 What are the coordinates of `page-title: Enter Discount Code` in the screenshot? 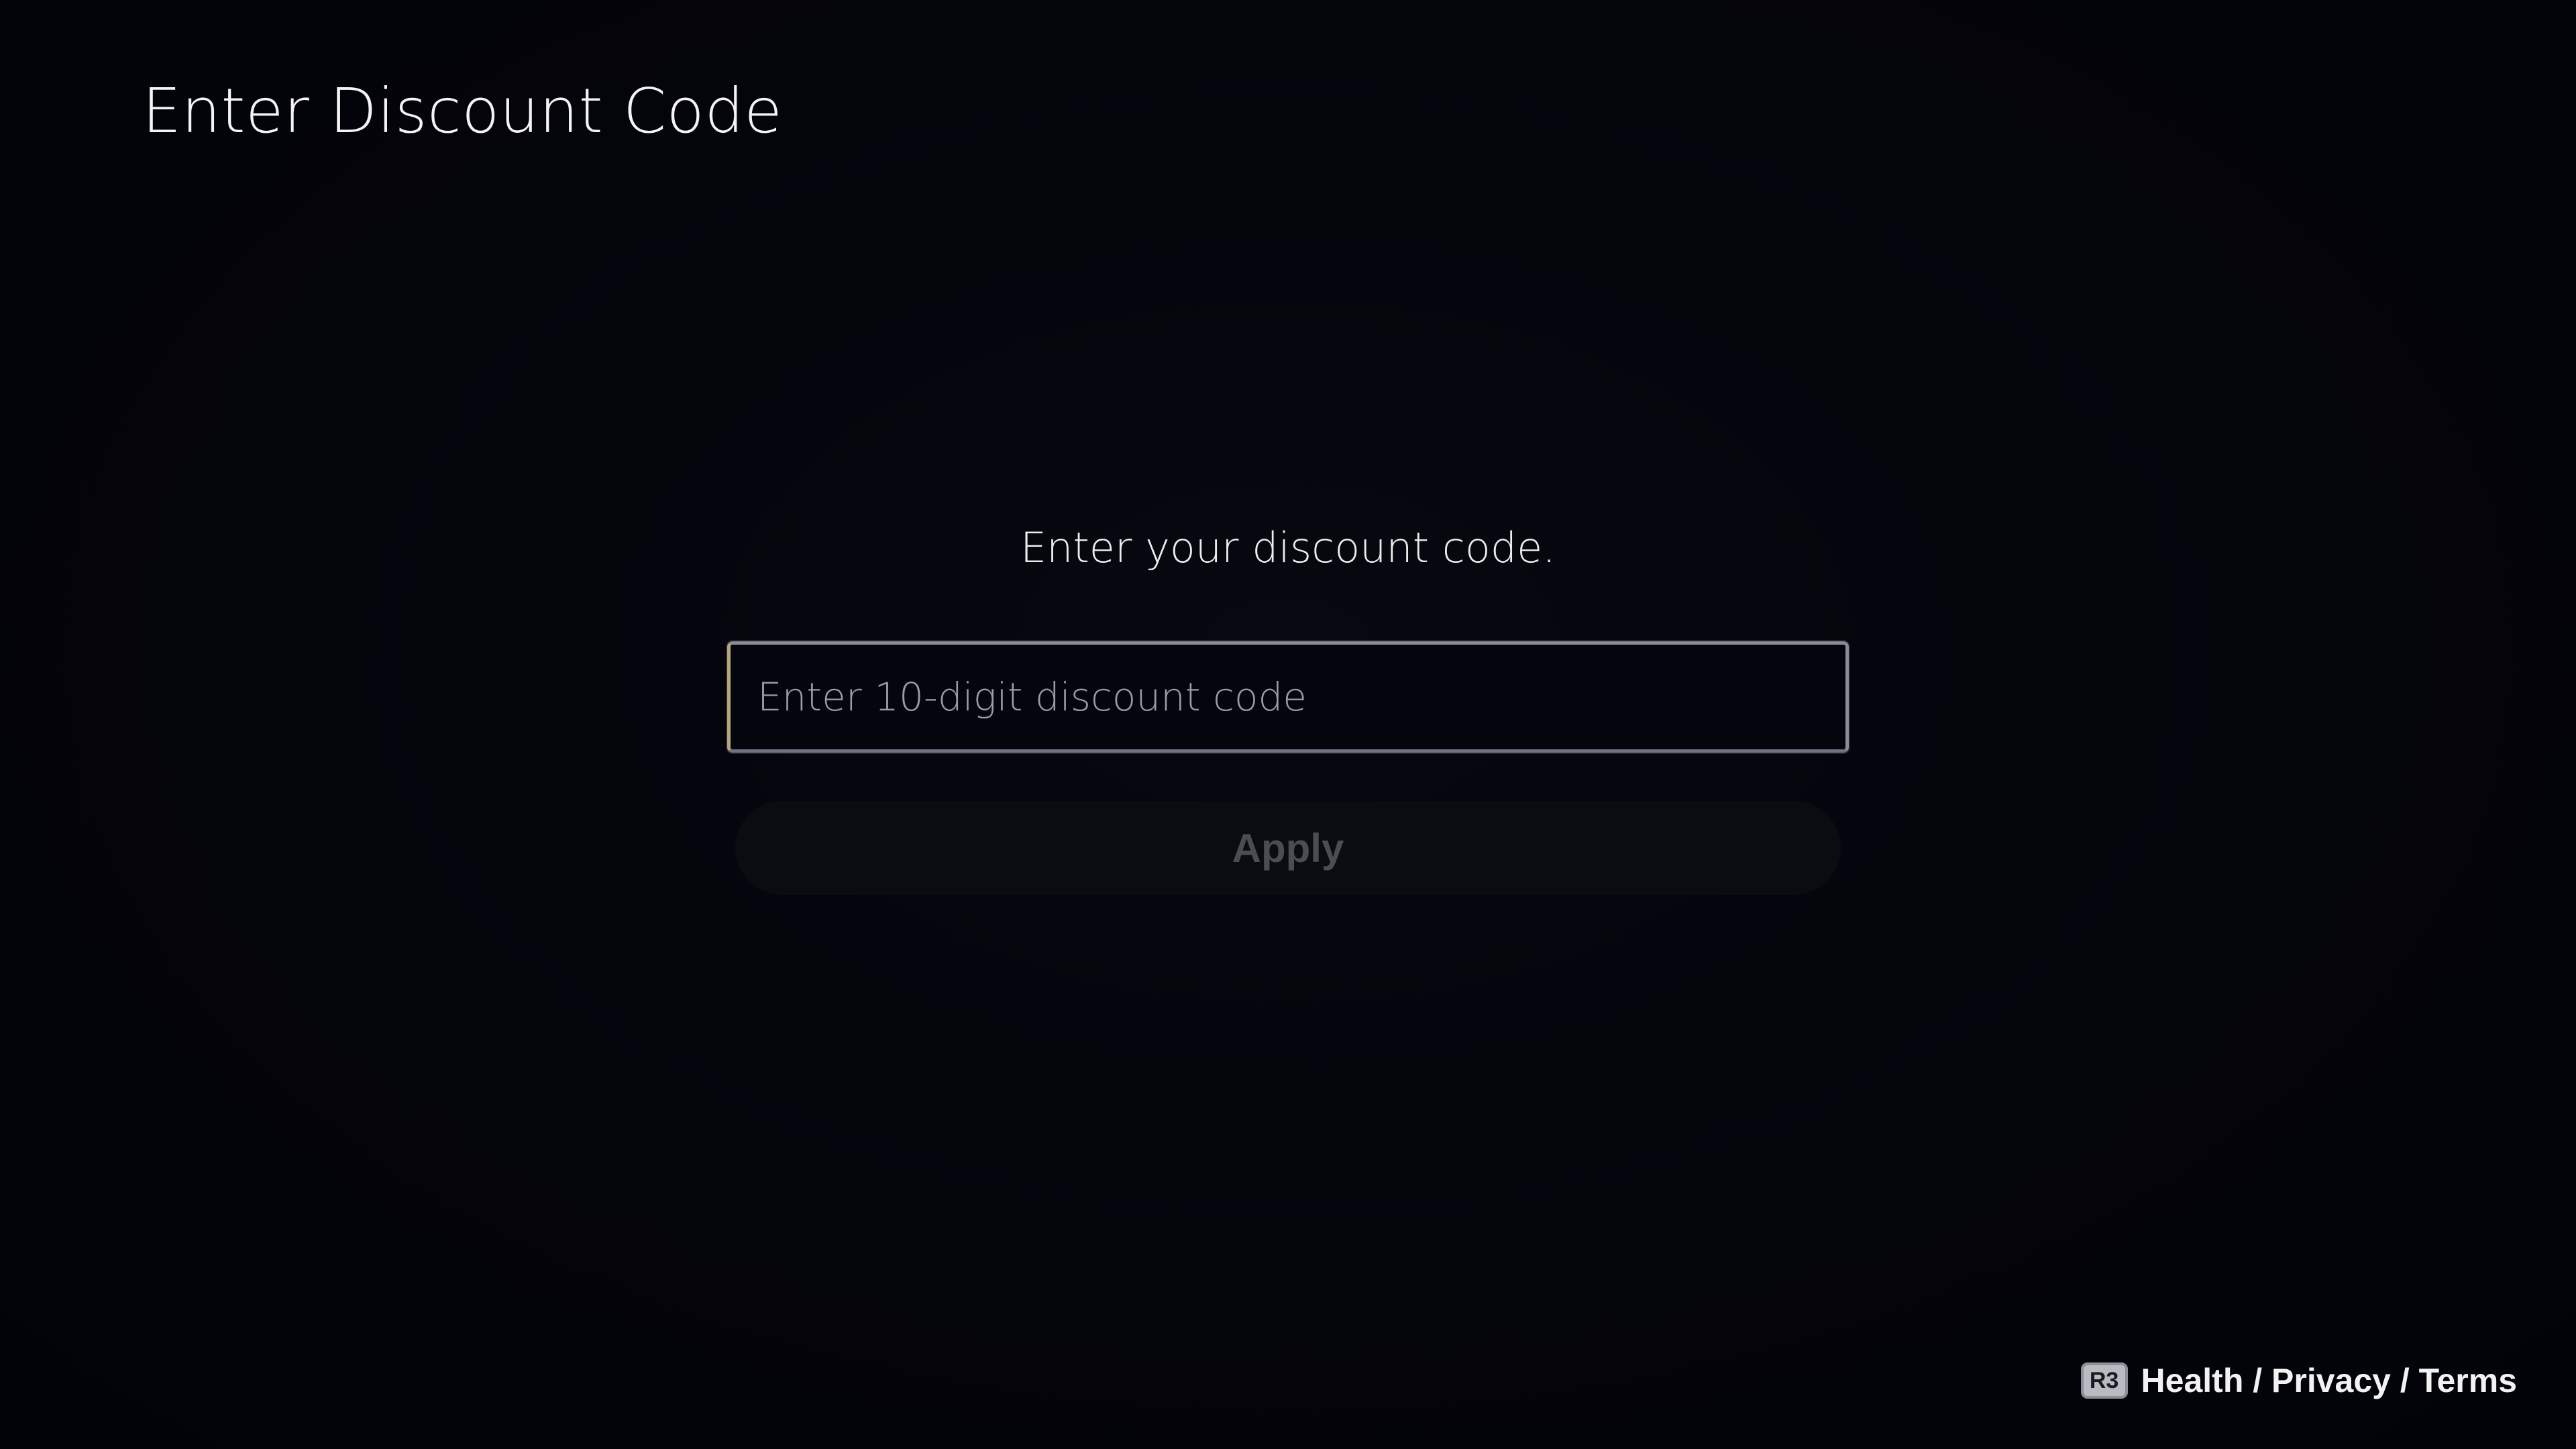 It's located at (462, 111).